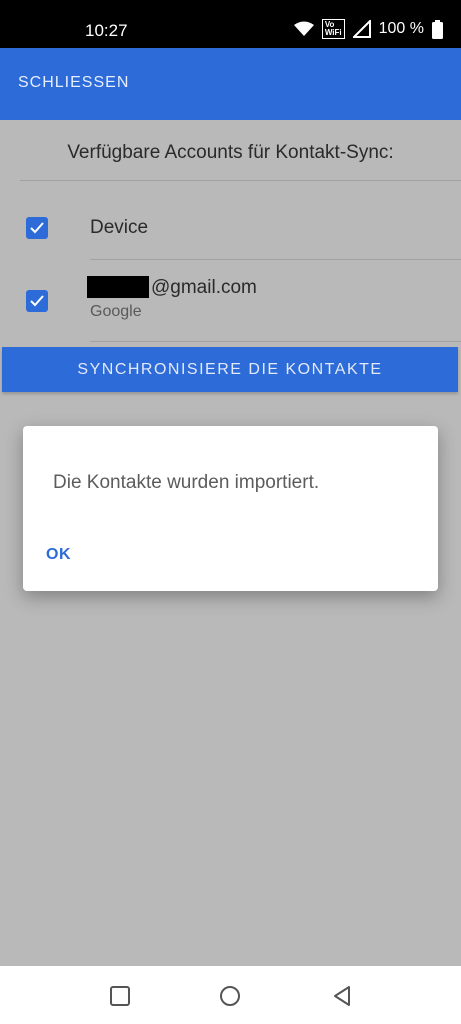  Describe the element at coordinates (73, 83) in the screenshot. I see `close-button: SCHLIESSEN` at that location.